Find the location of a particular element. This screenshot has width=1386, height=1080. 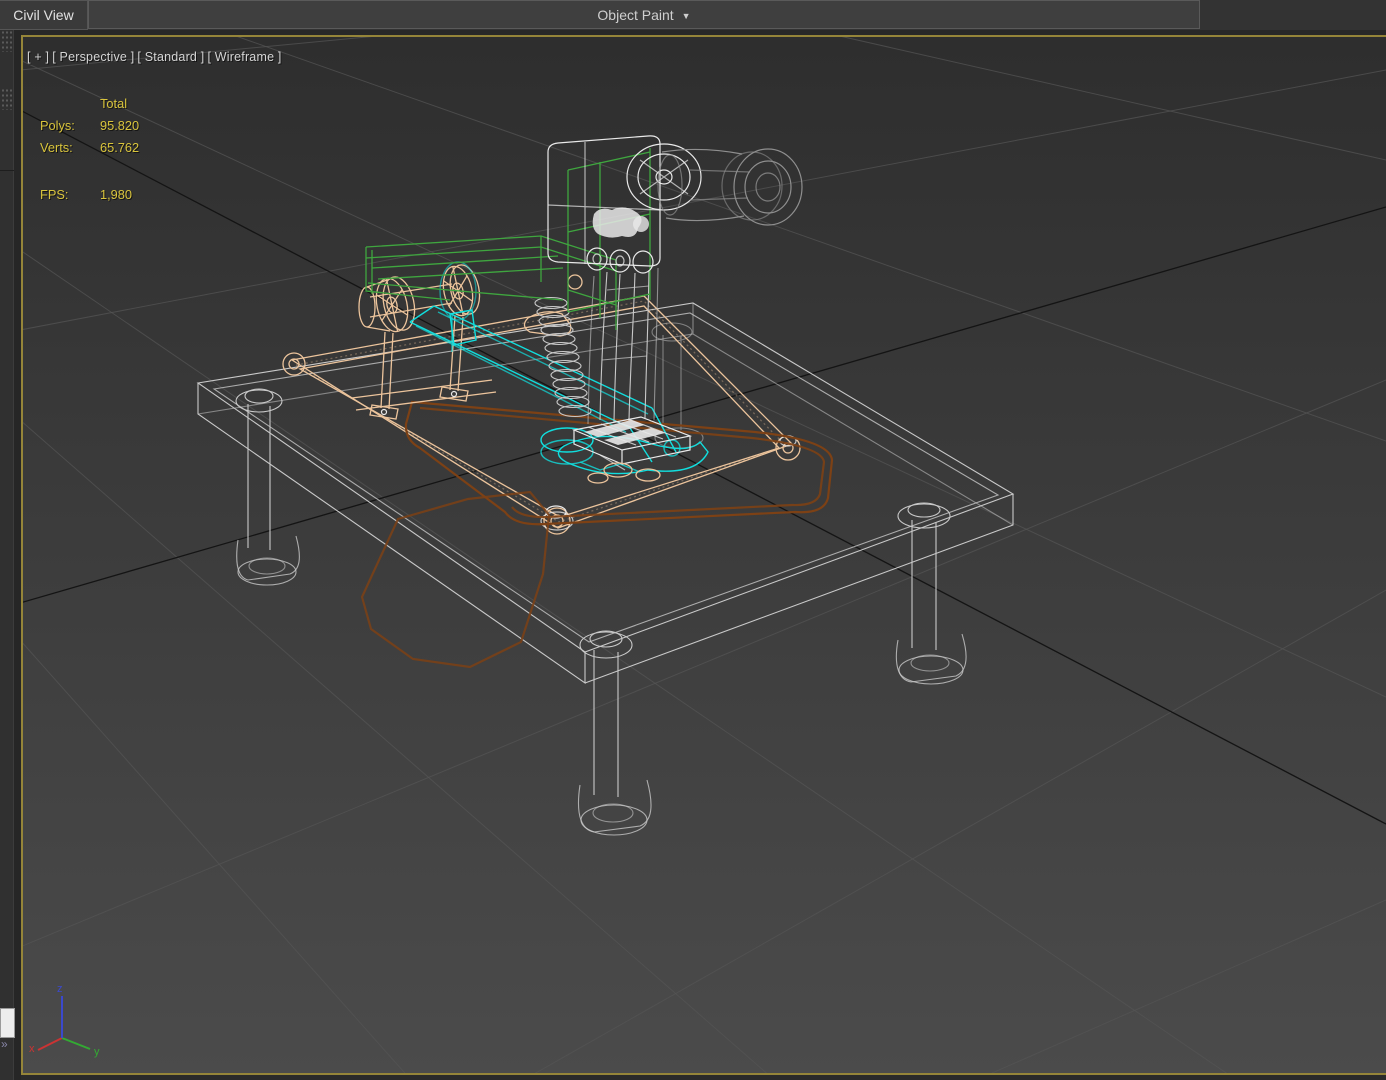

model-green-frame is located at coordinates (508, 239).